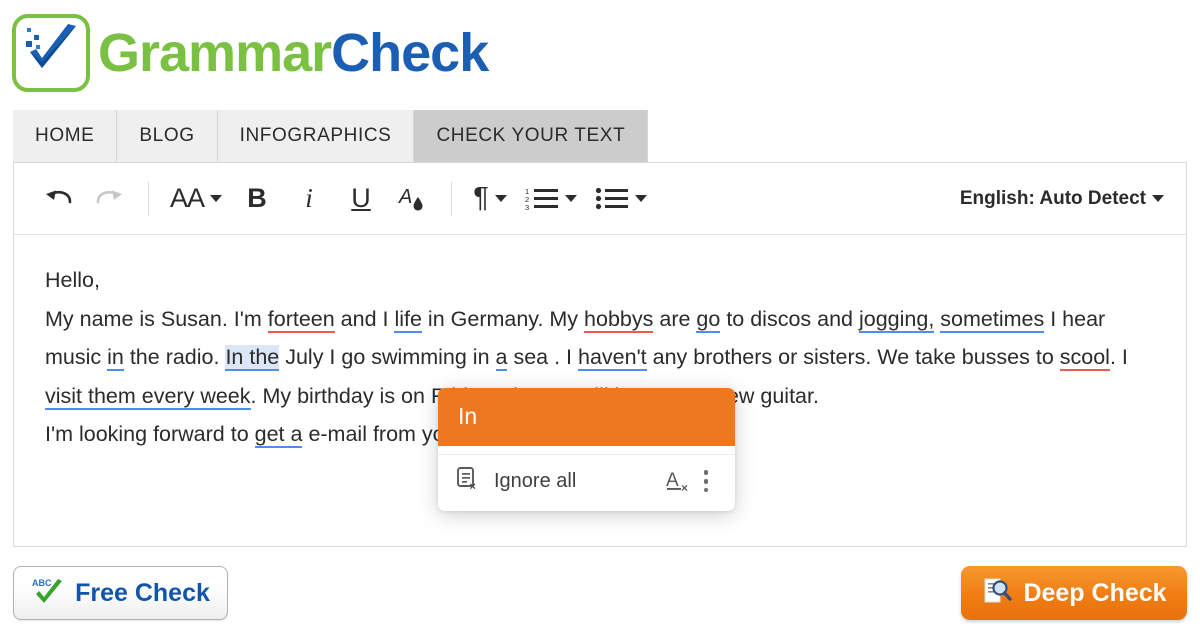 This screenshot has height=630, width=1200. I want to click on nav-tab-infographics: INFOGRAPHICS, so click(316, 136).